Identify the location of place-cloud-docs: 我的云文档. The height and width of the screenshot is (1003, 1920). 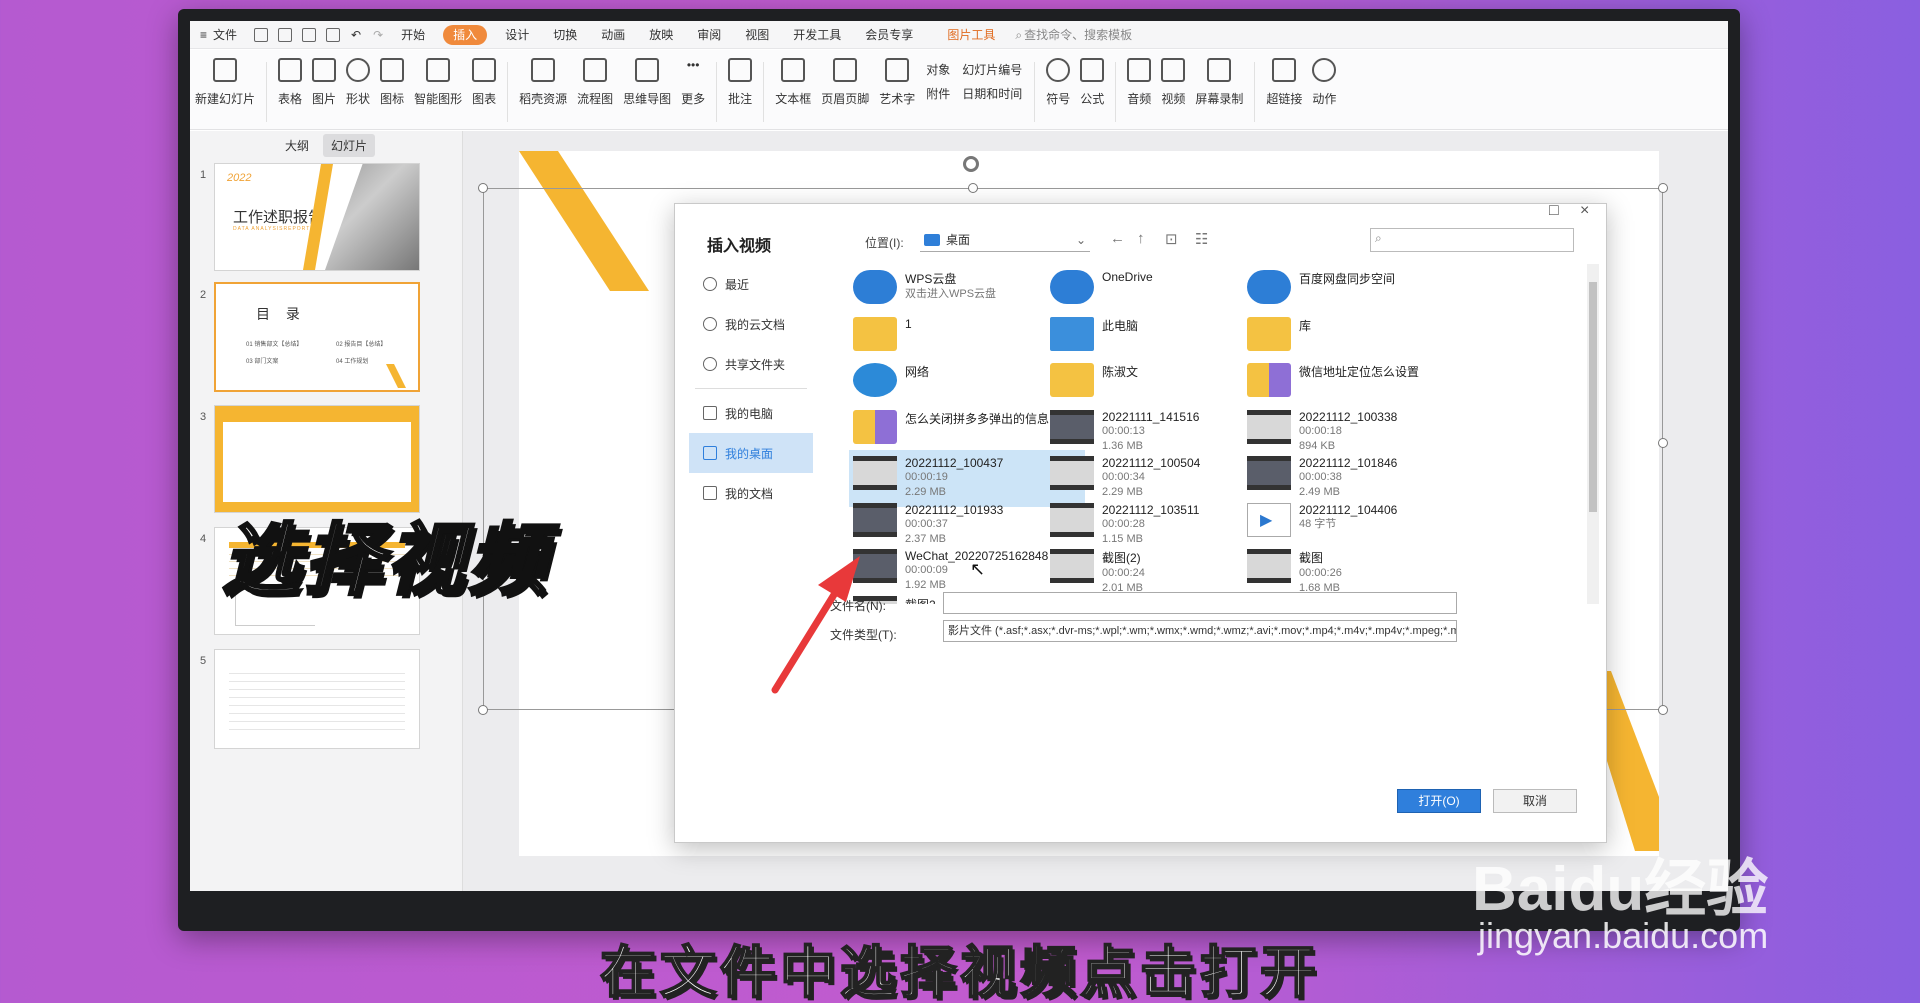
(751, 324).